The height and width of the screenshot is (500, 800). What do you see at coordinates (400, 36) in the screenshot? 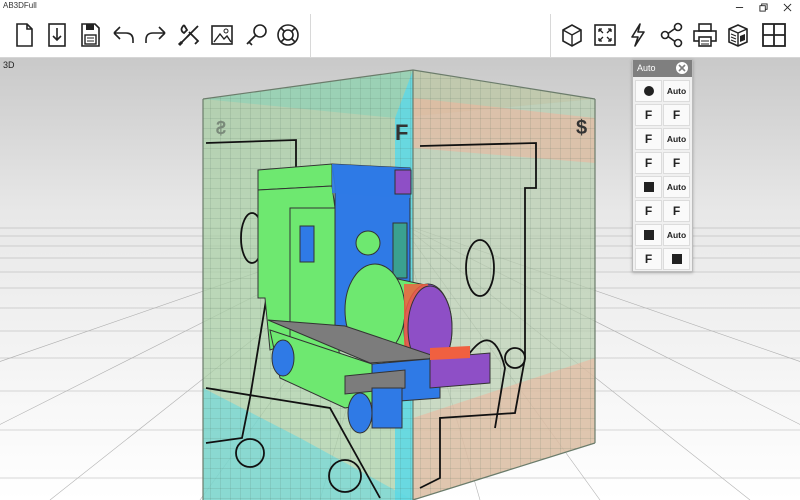
I see `main-toolbar` at bounding box center [400, 36].